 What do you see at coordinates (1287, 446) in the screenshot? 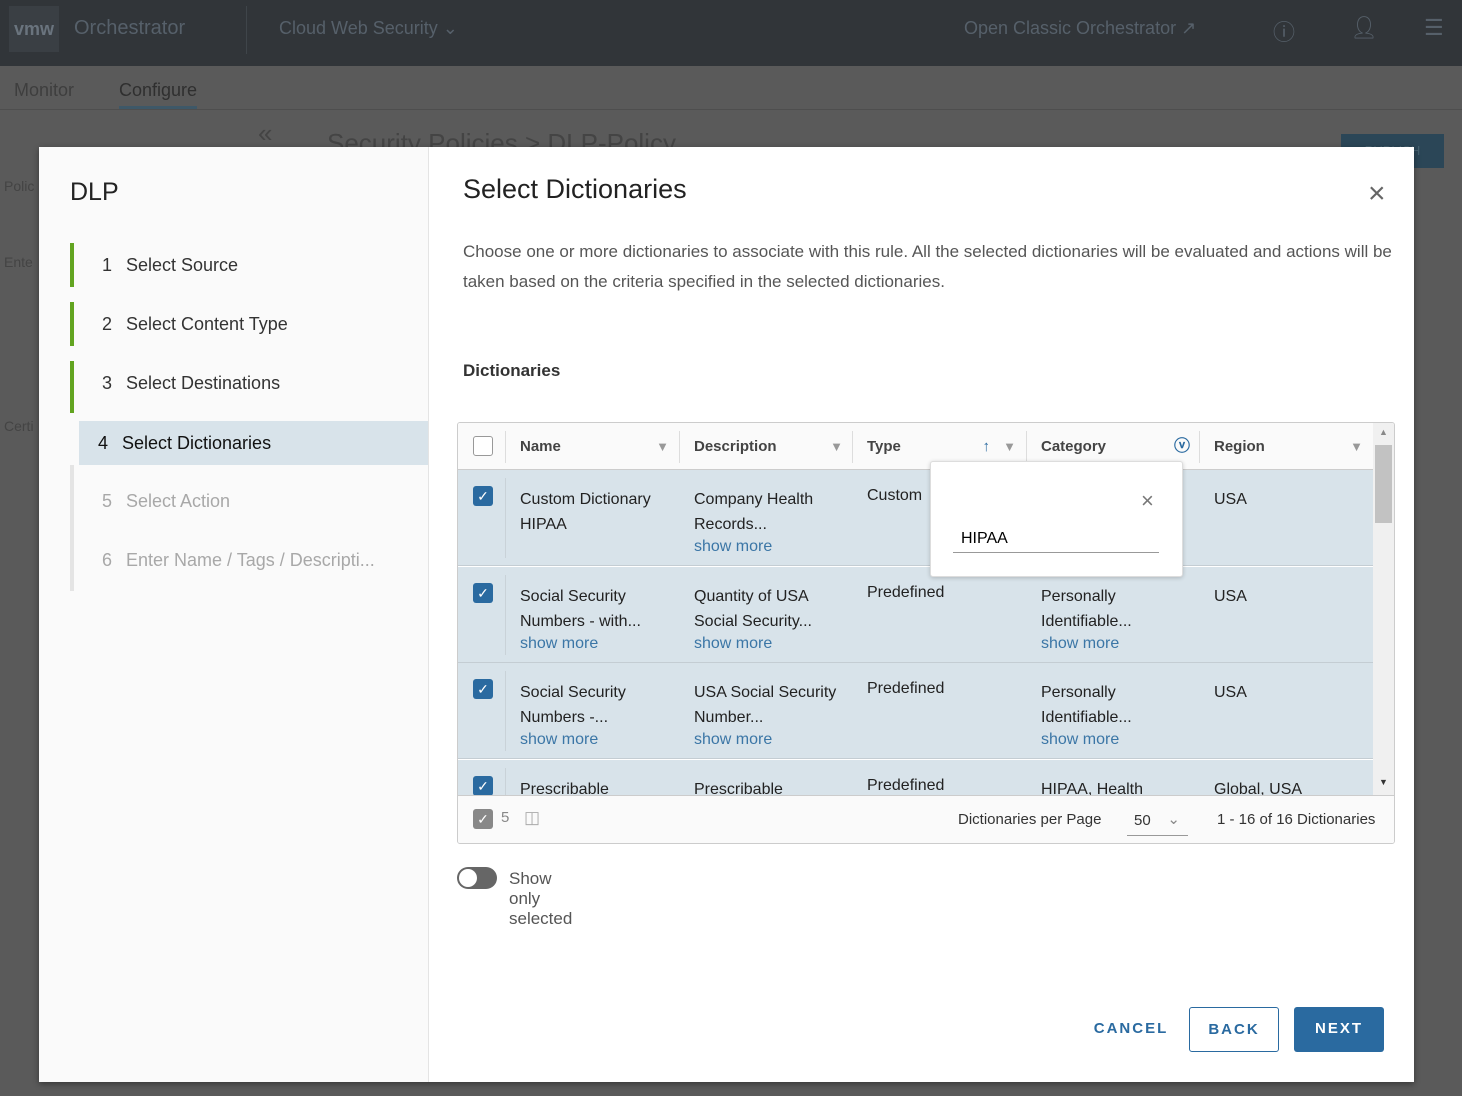
I see `column-region: Region ▼` at bounding box center [1287, 446].